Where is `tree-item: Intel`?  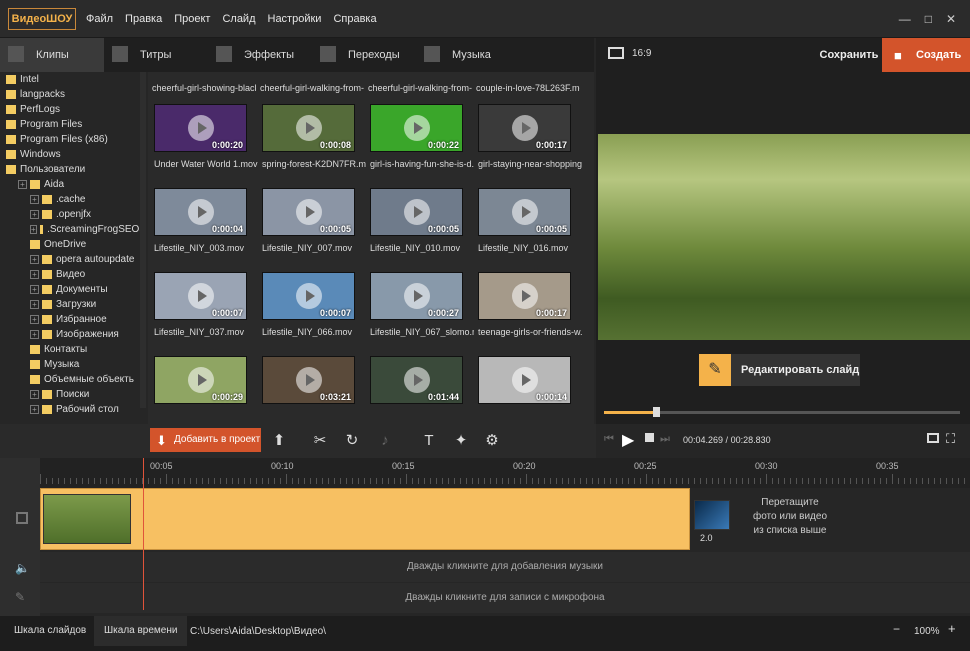 tree-item: Intel is located at coordinates (73, 79).